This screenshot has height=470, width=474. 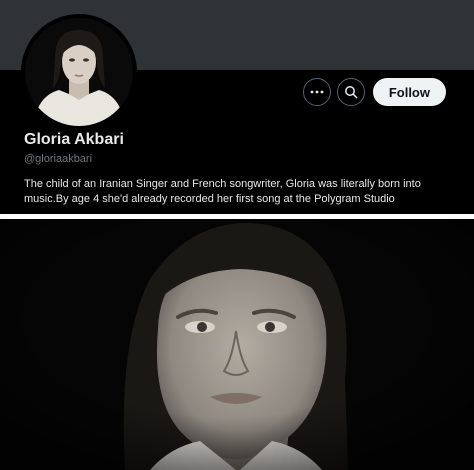 I want to click on follow-button: Follow, so click(x=409, y=92).